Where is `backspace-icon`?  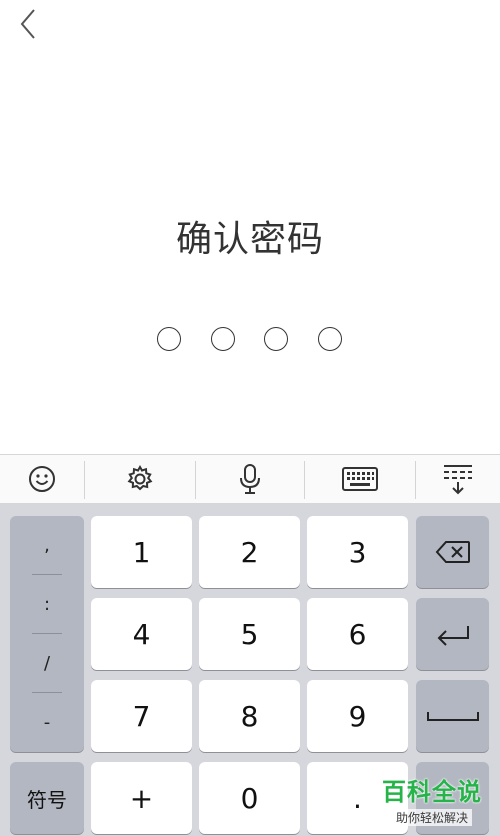
backspace-icon is located at coordinates (452, 552).